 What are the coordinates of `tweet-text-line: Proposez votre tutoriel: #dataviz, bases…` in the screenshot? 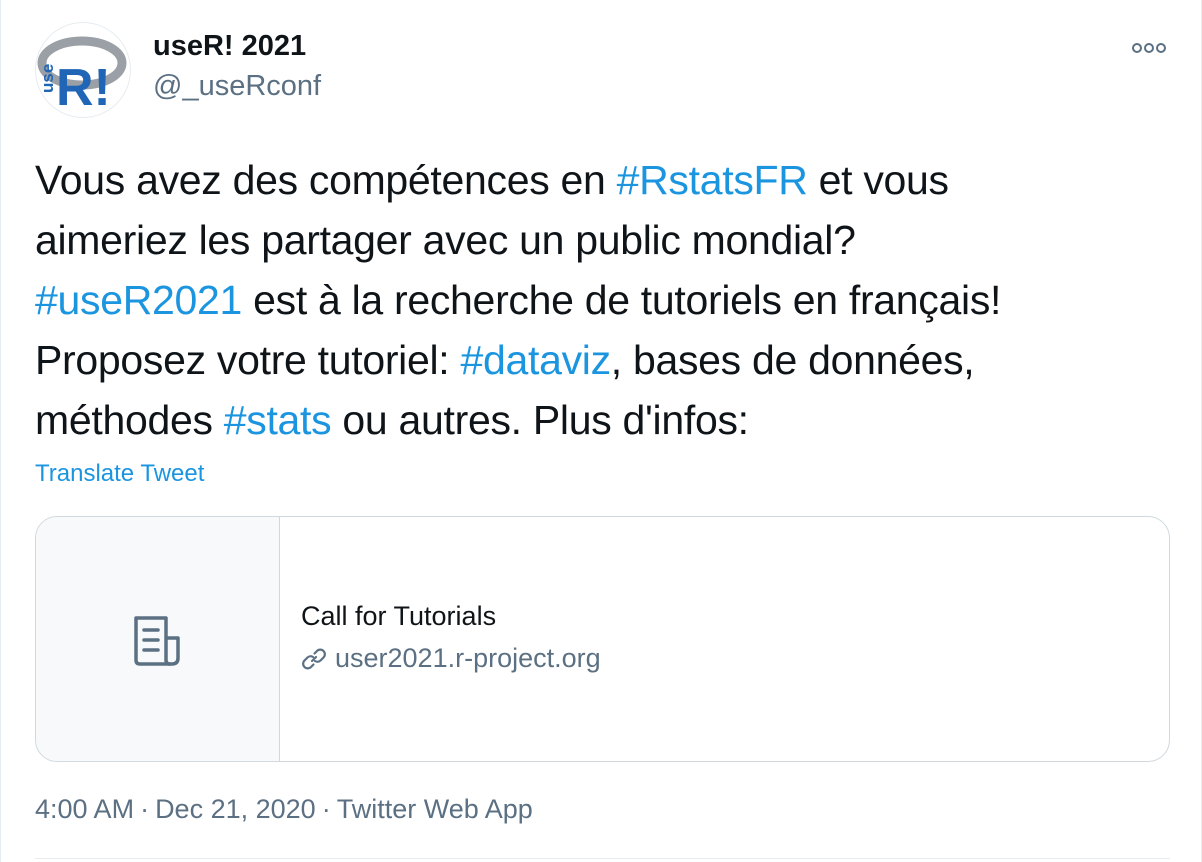 It's located at (590, 360).